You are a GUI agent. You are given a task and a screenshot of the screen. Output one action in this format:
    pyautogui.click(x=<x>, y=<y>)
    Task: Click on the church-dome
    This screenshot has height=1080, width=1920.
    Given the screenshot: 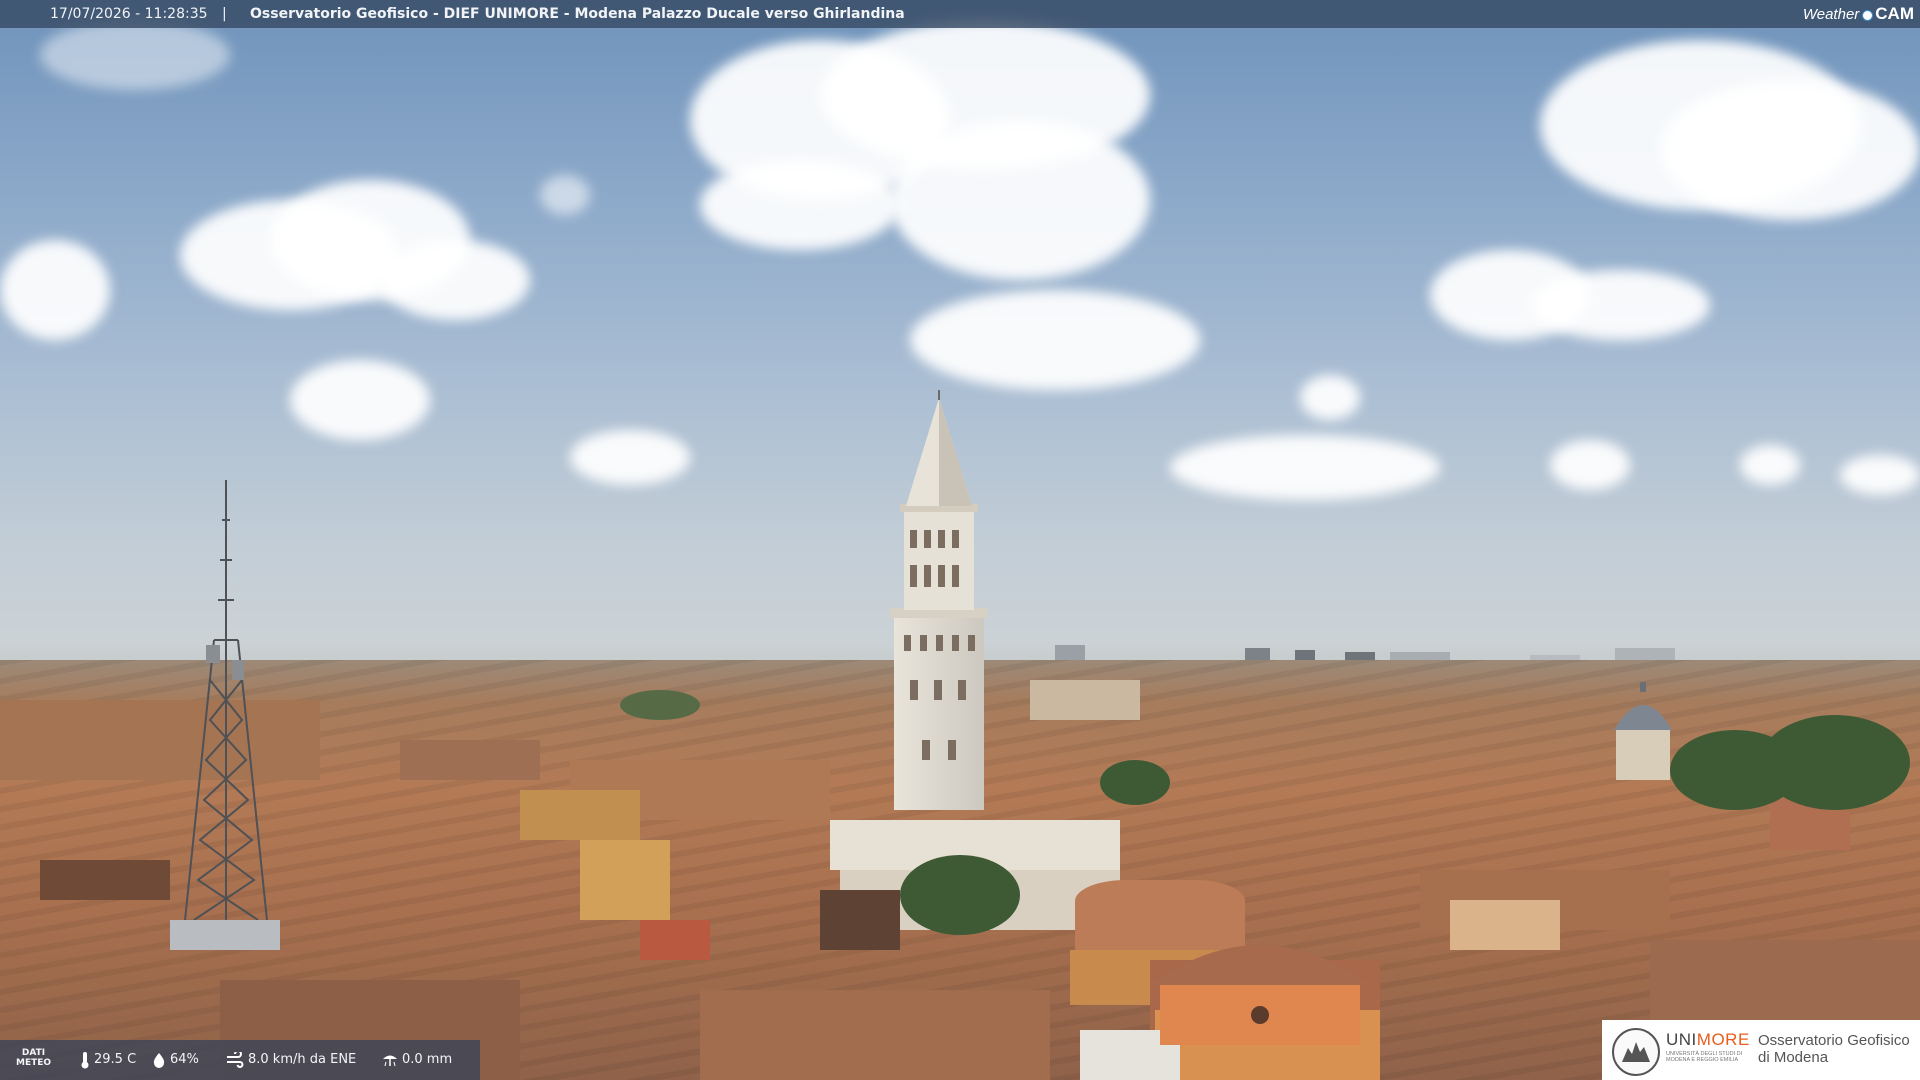 What is the action you would take?
    pyautogui.click(x=1643, y=731)
    